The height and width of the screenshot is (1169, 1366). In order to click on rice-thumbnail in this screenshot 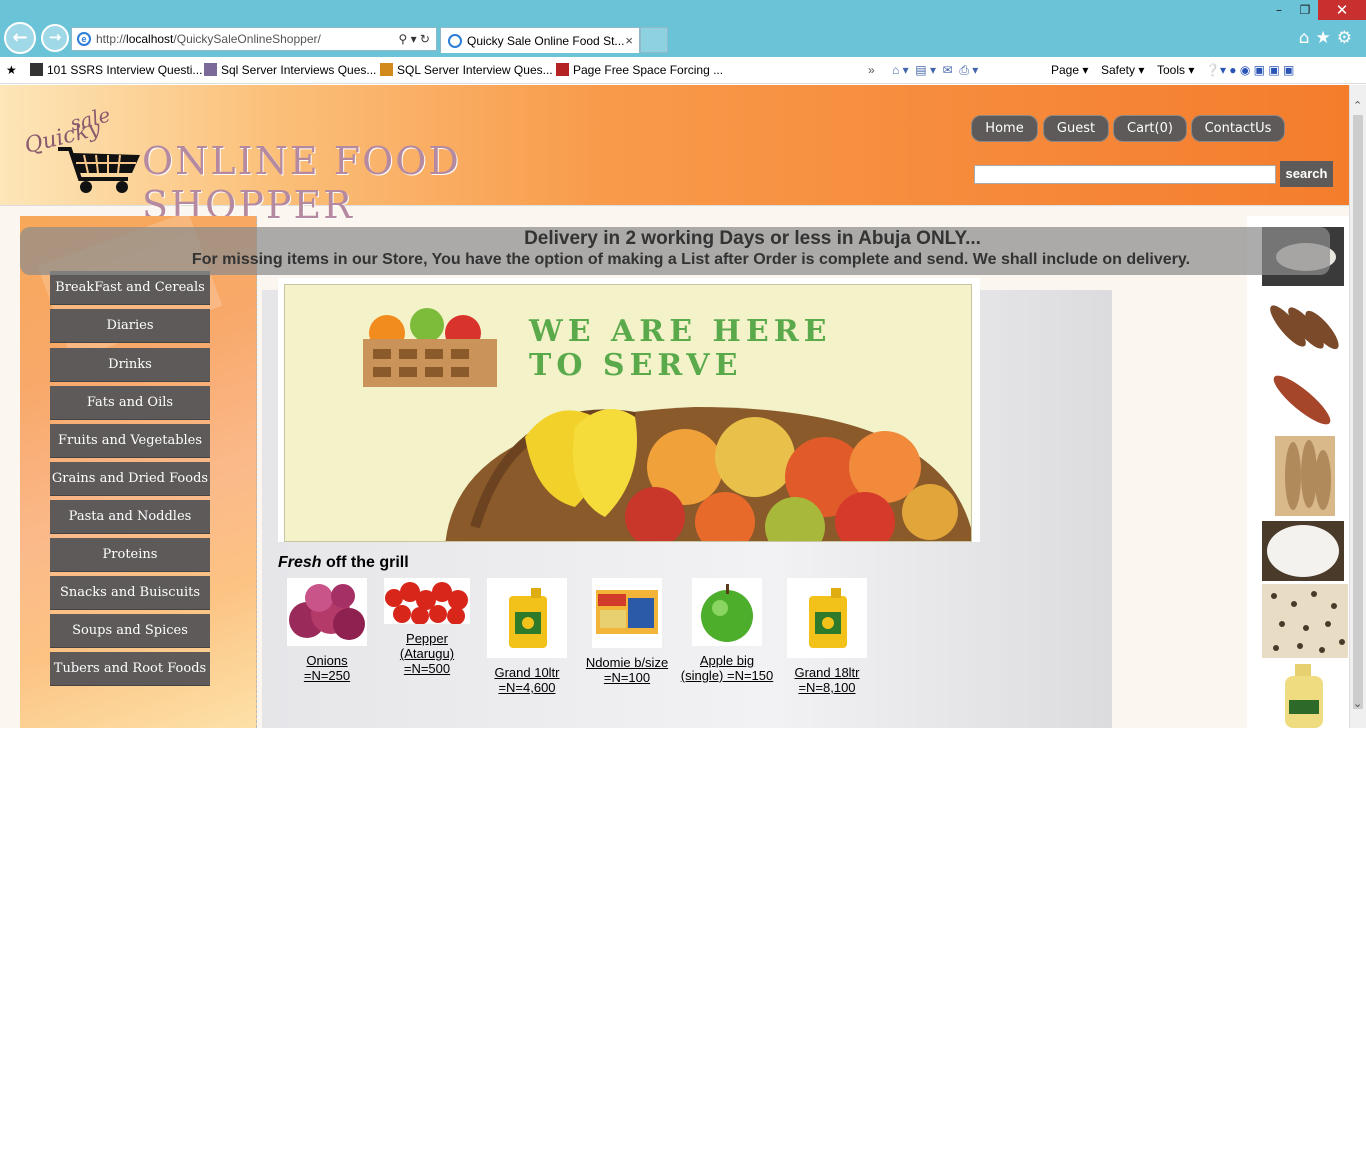, I will do `click(1303, 551)`.